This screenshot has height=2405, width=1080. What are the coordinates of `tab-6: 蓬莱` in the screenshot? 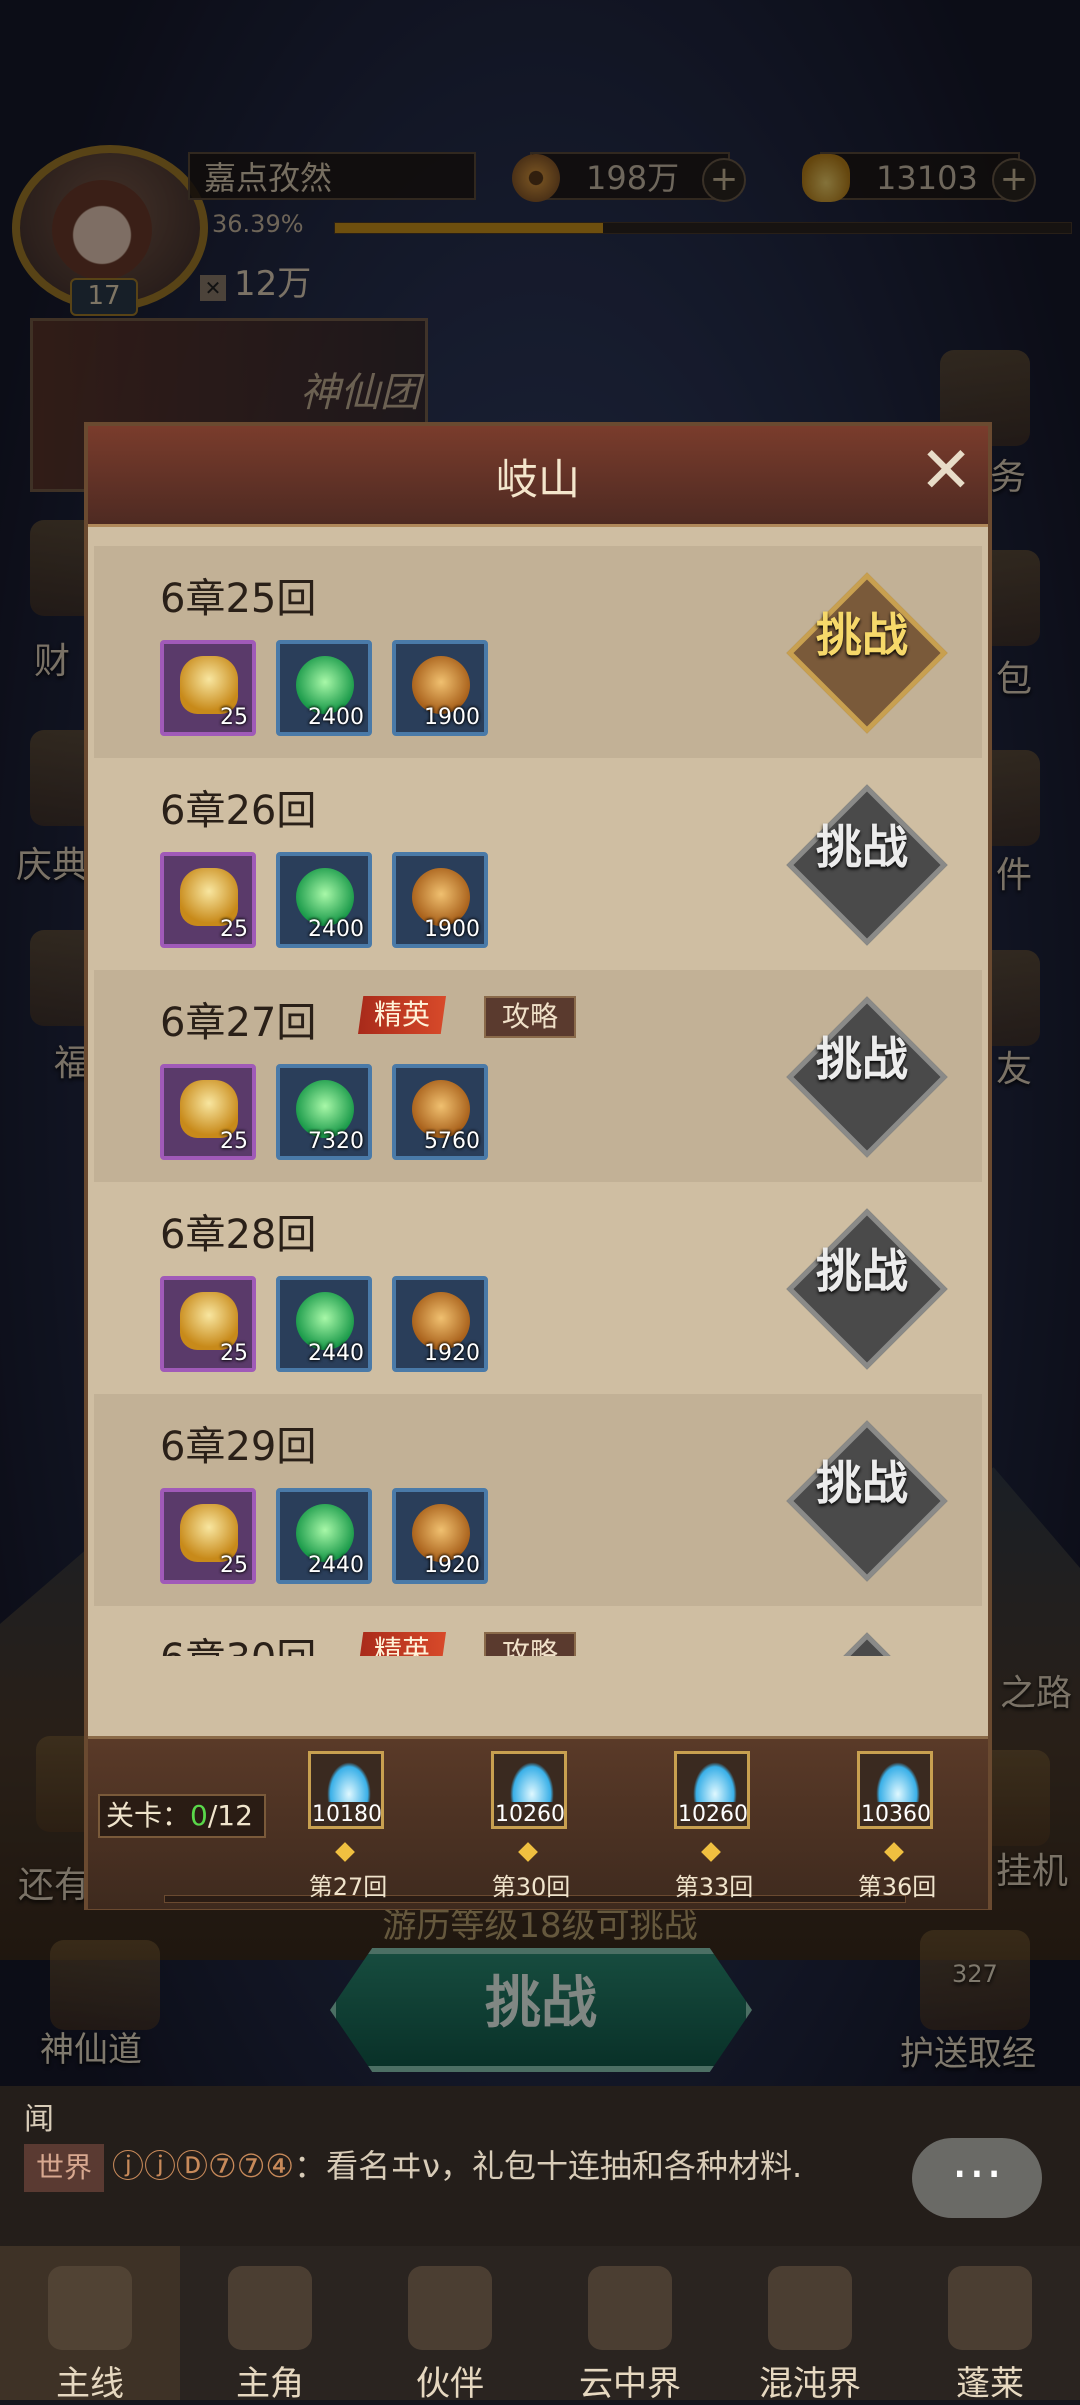 It's located at (990, 2325).